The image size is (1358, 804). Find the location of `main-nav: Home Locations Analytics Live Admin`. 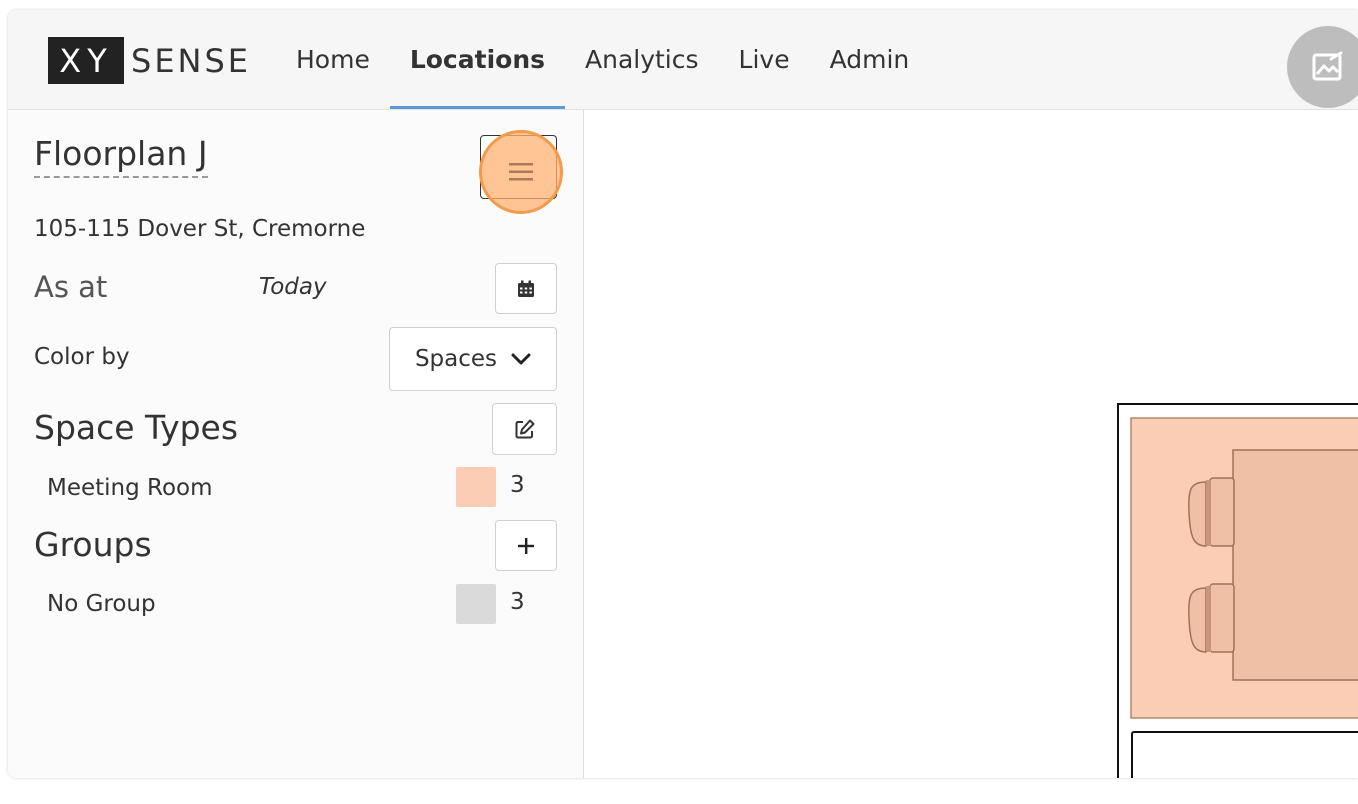

main-nav: Home Locations Analytics Live Admin is located at coordinates (602, 59).